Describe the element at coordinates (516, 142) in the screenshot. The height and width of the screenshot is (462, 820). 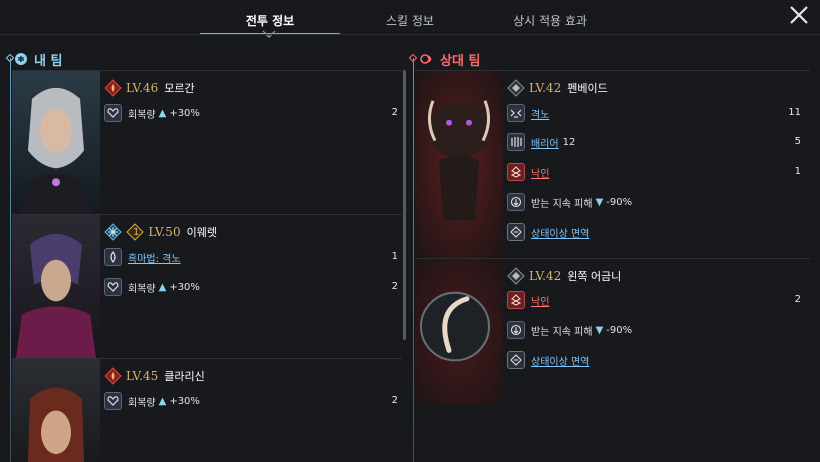
I see `barrier-icon` at that location.